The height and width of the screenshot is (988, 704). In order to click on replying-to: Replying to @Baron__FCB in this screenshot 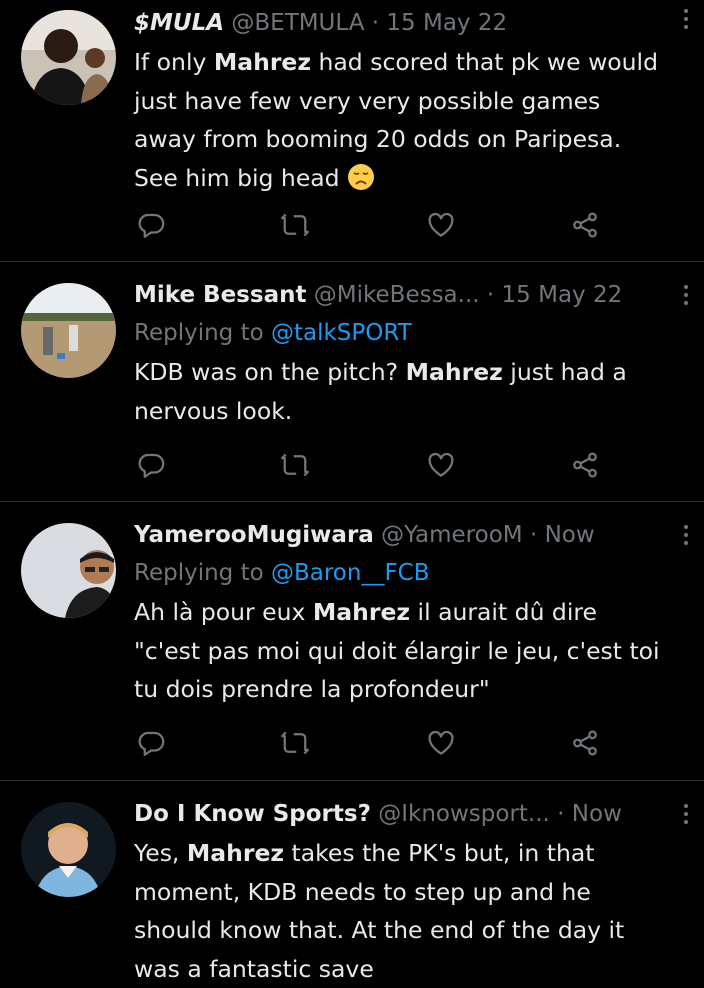, I will do `click(399, 573)`.